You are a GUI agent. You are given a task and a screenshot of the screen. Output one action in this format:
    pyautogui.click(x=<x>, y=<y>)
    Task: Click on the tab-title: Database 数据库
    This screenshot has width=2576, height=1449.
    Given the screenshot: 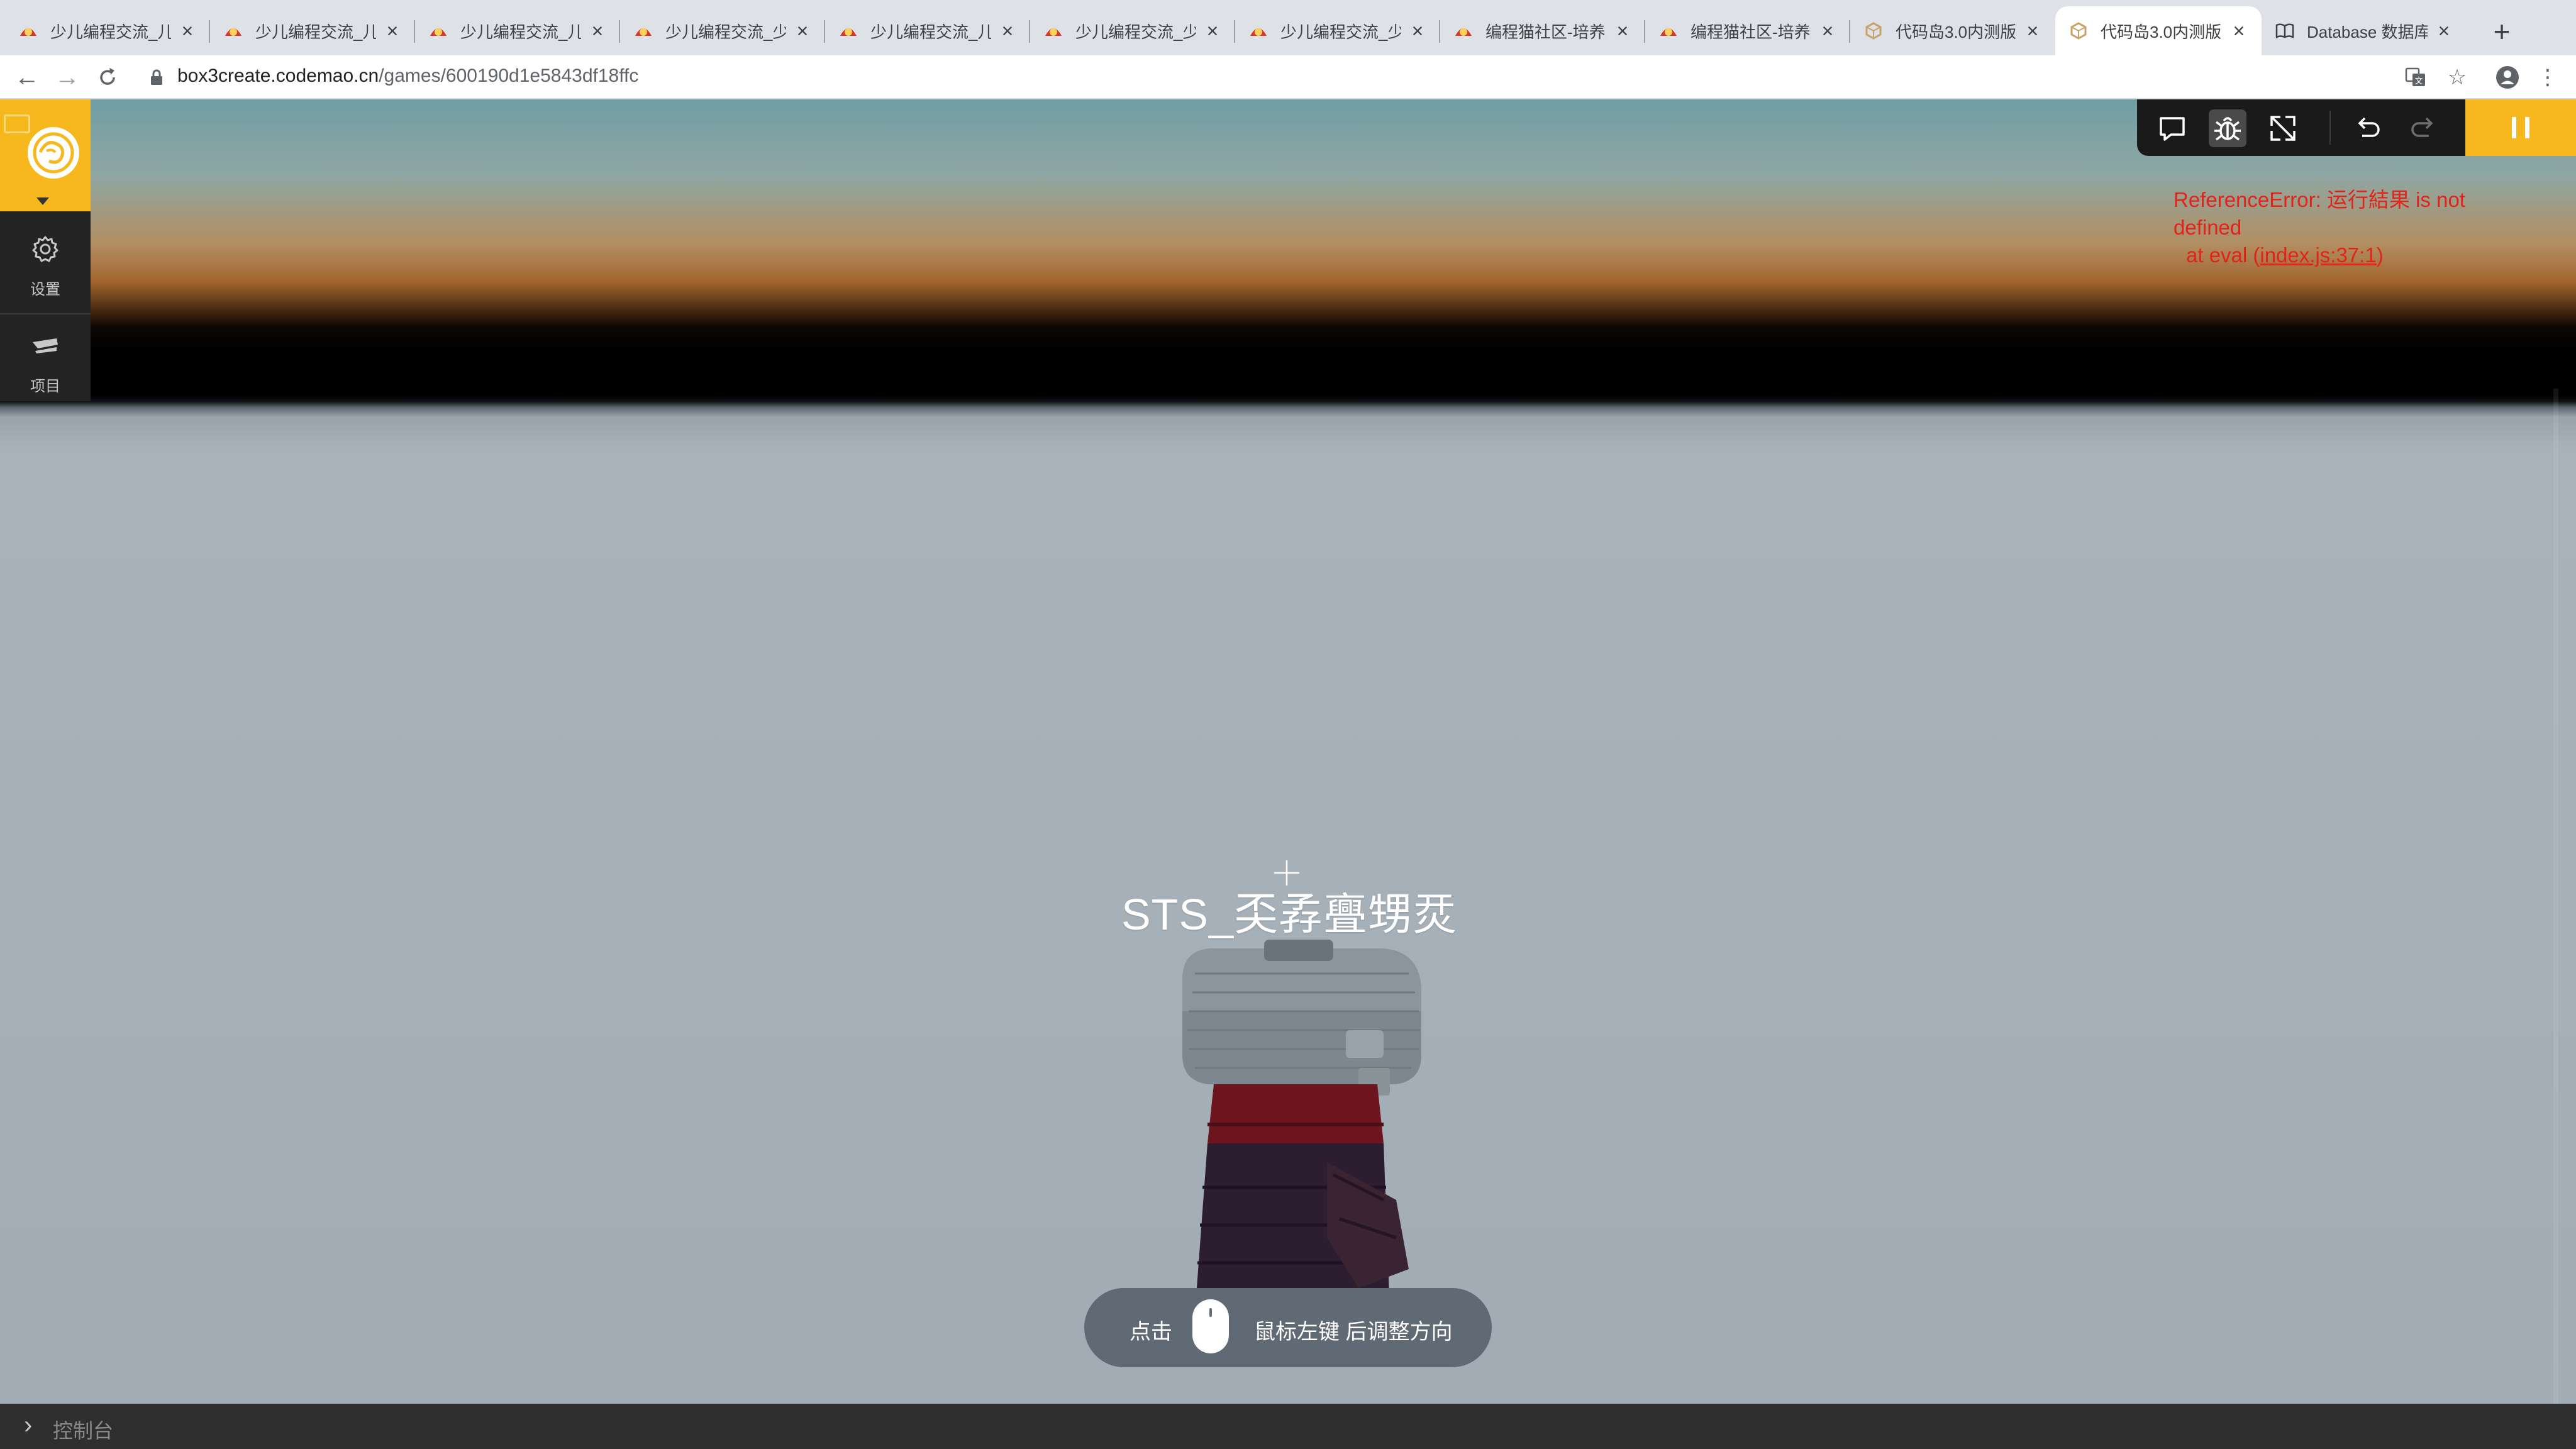 What is the action you would take?
    pyautogui.click(x=2367, y=32)
    